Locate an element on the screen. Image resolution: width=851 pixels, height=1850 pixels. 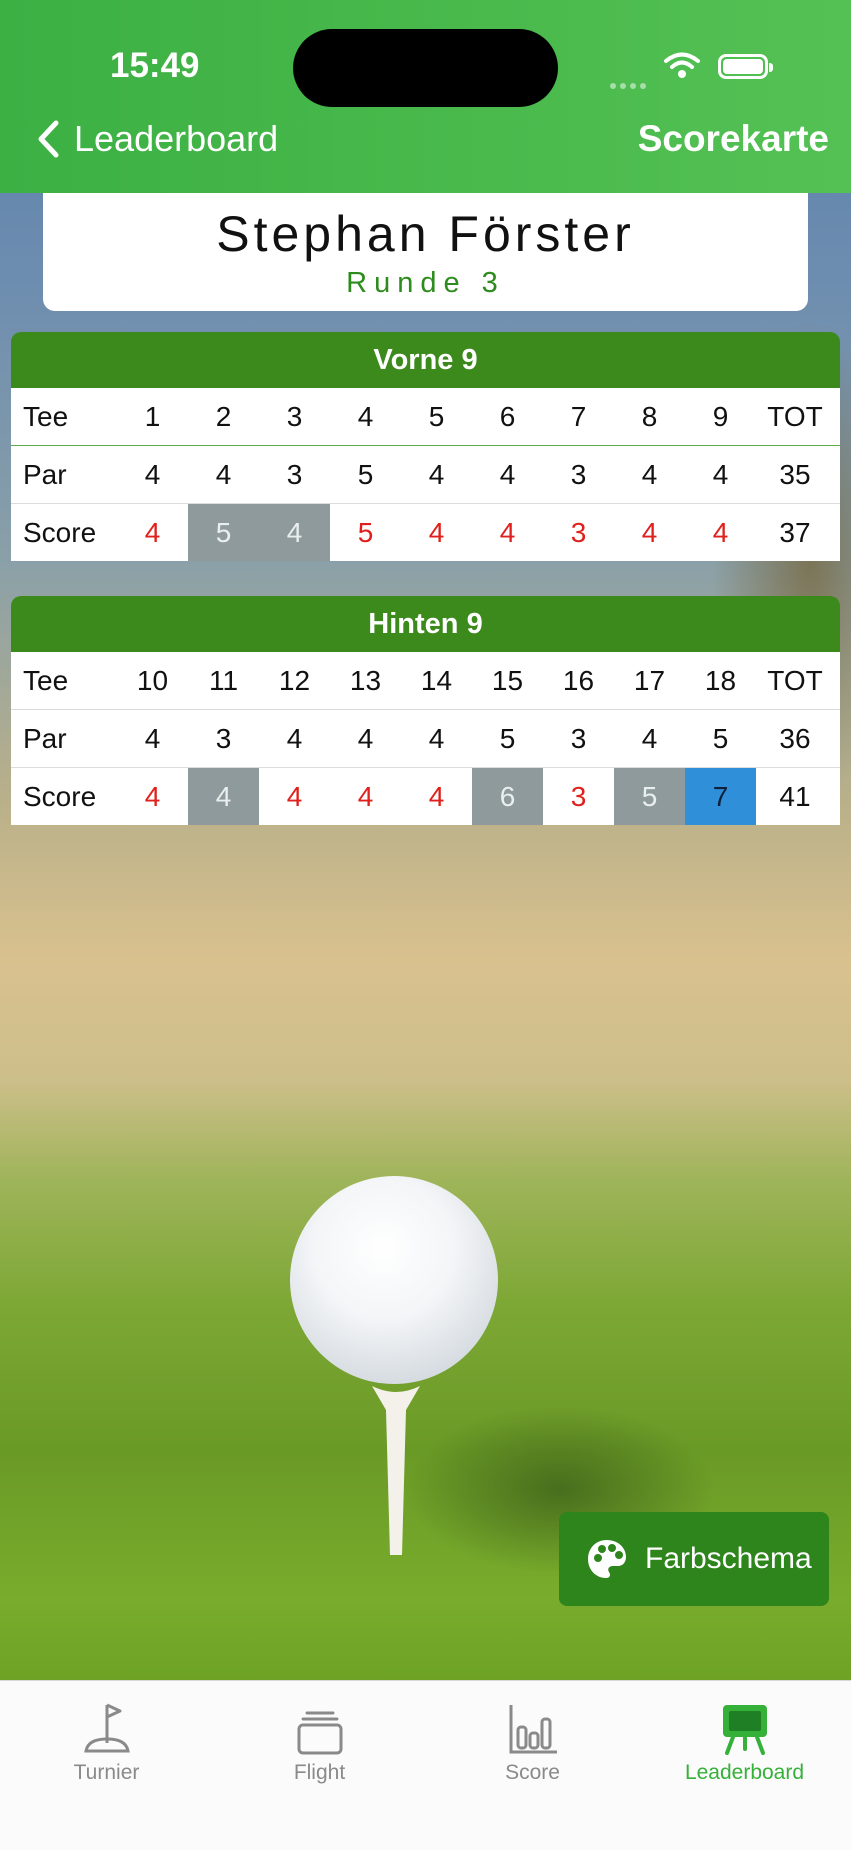
hole-number: 7 is located at coordinates (578, 416).